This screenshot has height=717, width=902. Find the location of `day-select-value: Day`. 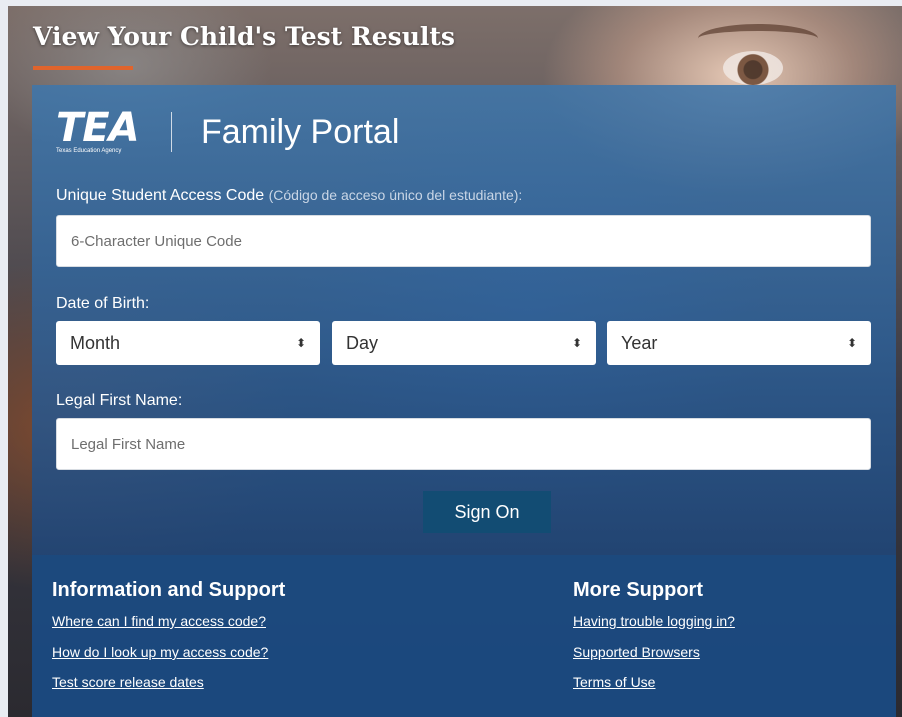

day-select-value: Day is located at coordinates (362, 342).